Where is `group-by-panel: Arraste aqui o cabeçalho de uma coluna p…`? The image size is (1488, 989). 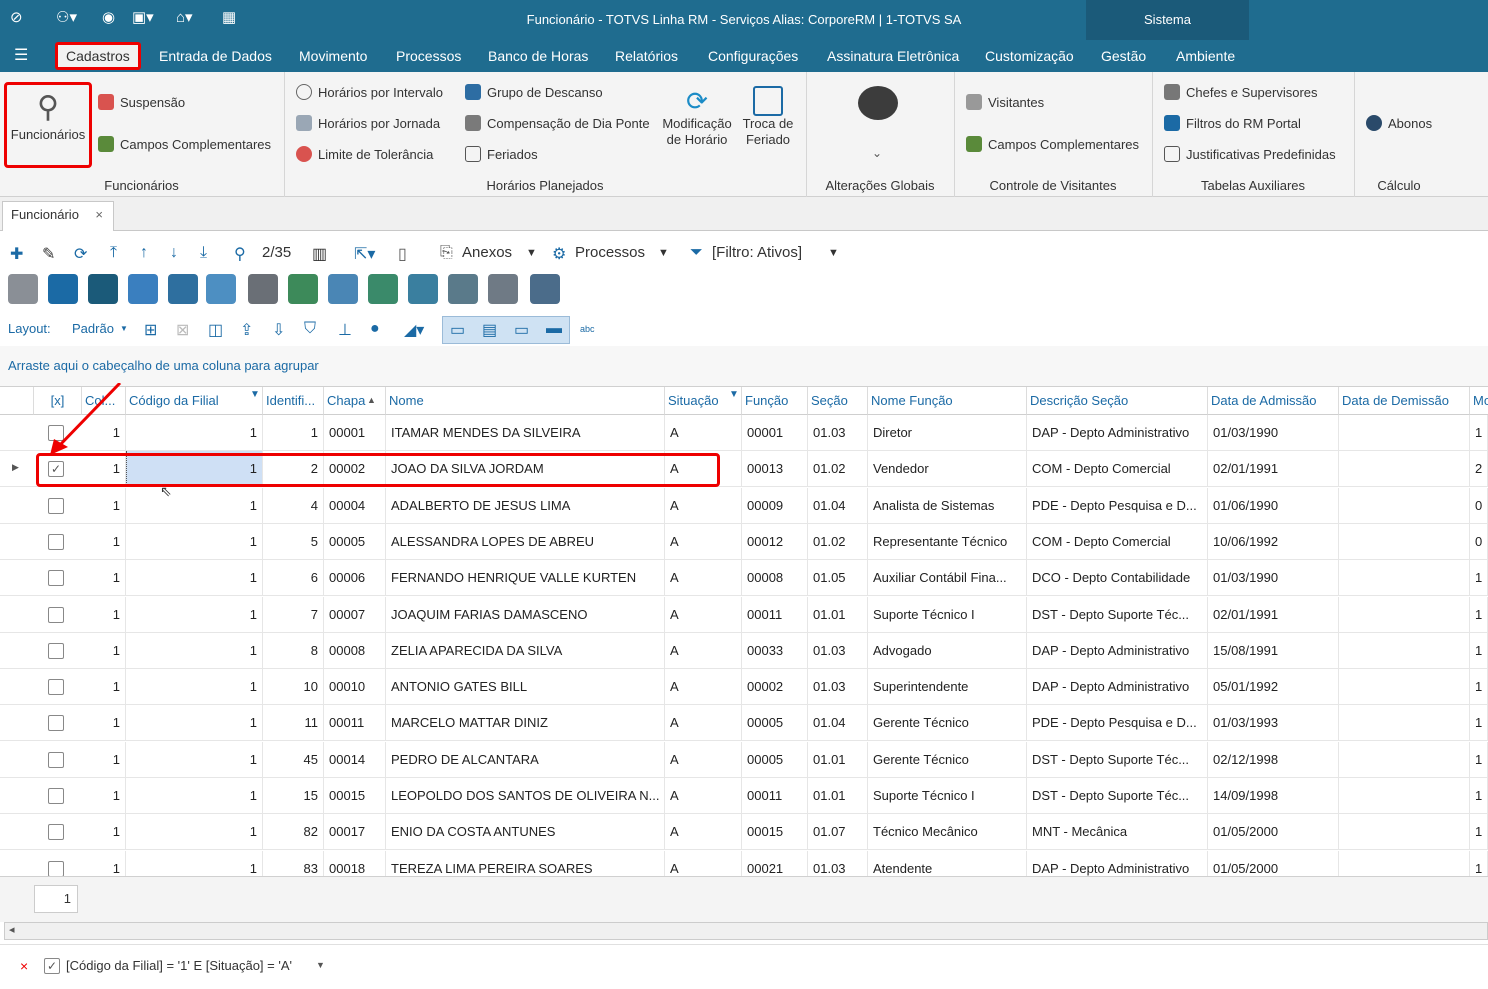
group-by-panel: Arraste aqui o cabeçalho de uma coluna p… is located at coordinates (744, 366).